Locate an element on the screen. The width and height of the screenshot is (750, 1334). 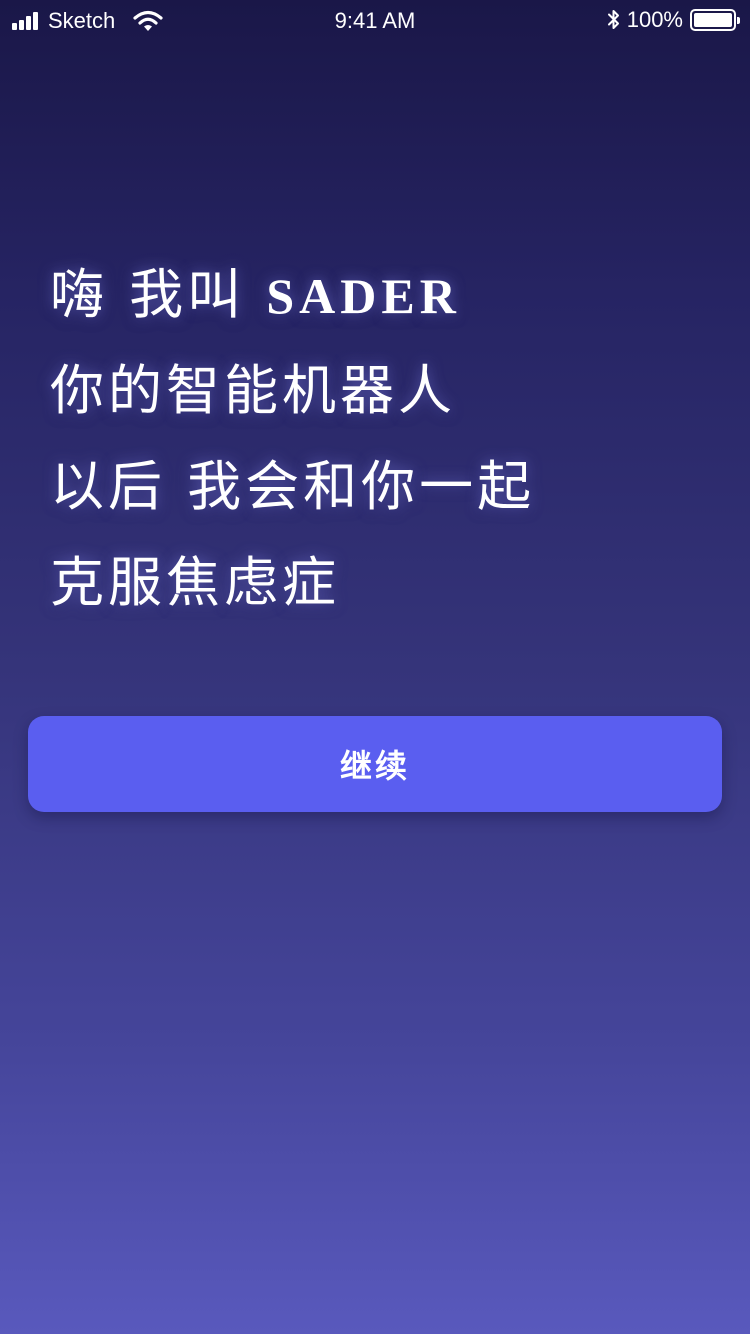
status-right: 100% is located at coordinates (673, 20).